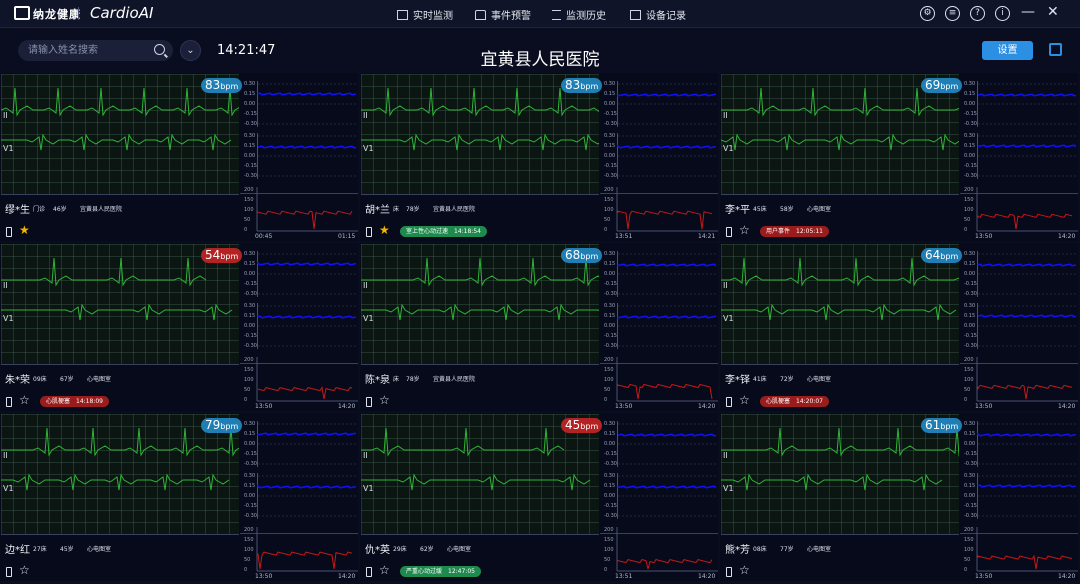  Describe the element at coordinates (977, 13) in the screenshot. I see `help-icon: ?` at that location.